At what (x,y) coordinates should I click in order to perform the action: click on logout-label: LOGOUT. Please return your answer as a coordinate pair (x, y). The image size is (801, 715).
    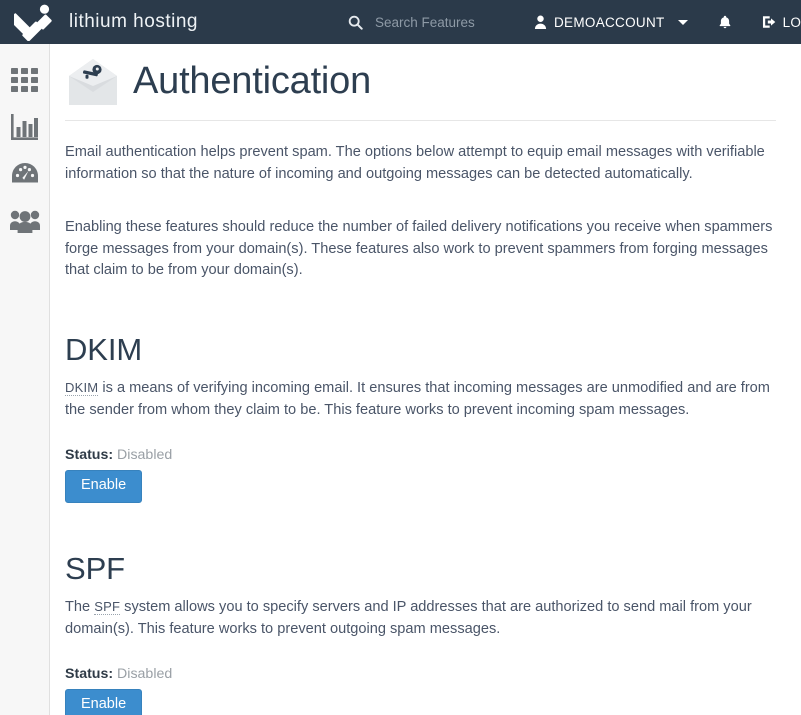
    Looking at the image, I should click on (791, 22).